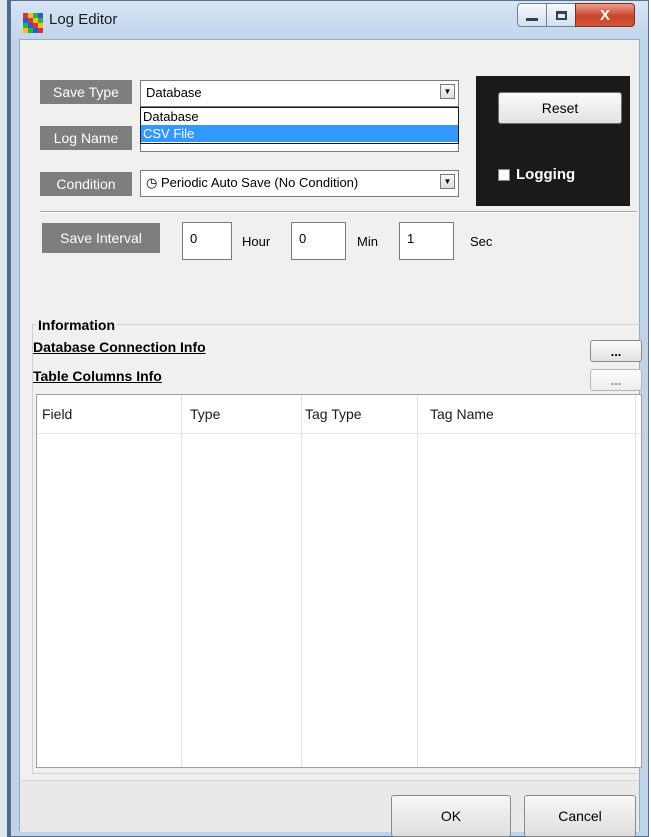 The height and width of the screenshot is (837, 651). Describe the element at coordinates (504, 174) in the screenshot. I see `checkbox-icon` at that location.